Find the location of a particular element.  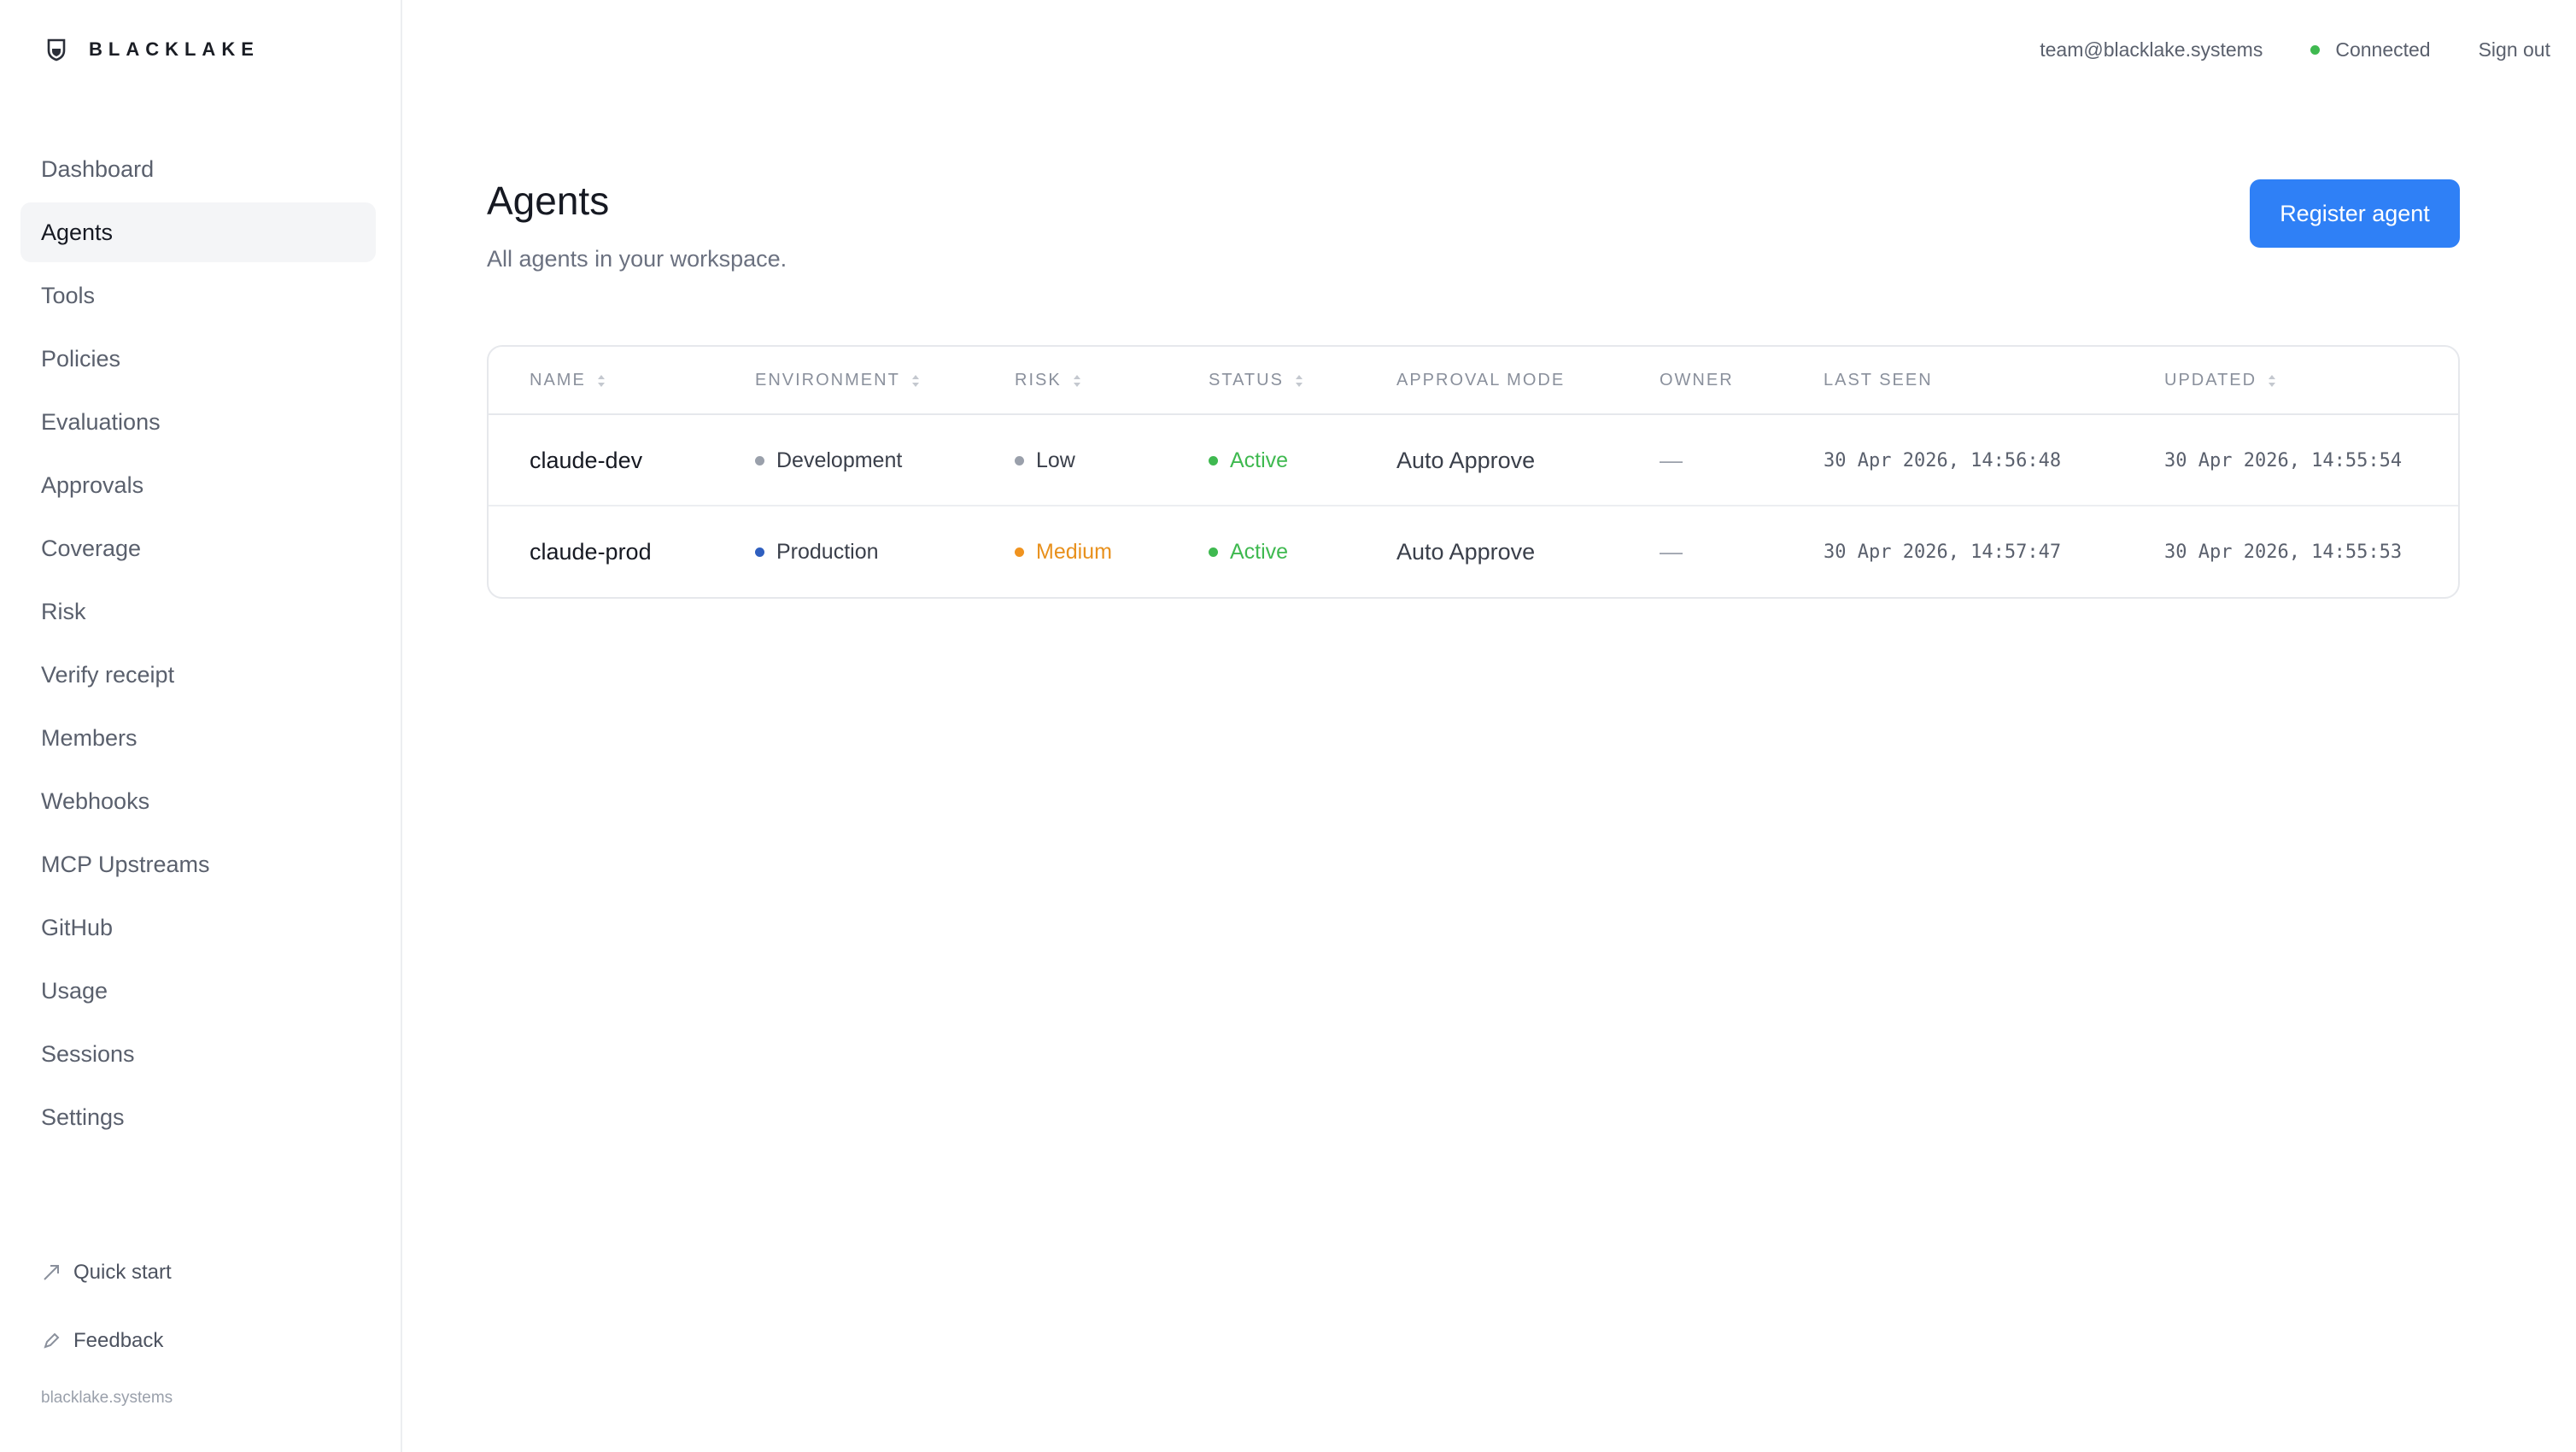

column-header-label: APPROVAL MODE is located at coordinates (1481, 380).